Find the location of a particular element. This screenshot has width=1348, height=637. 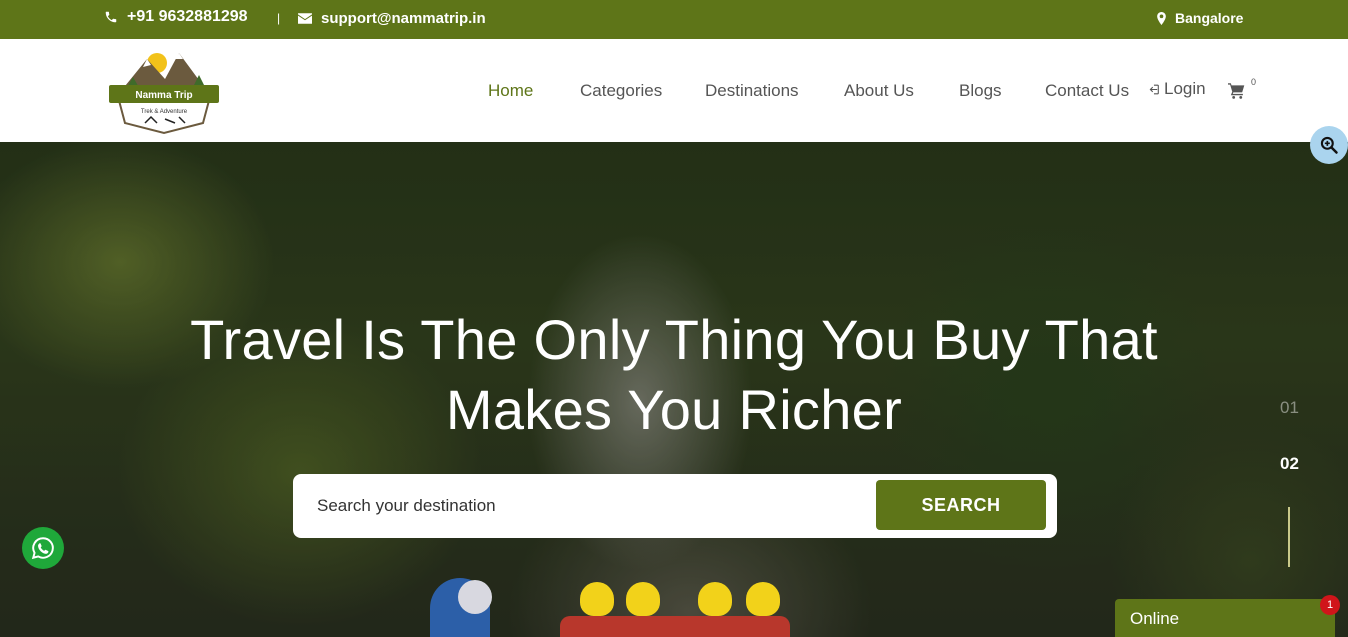

zoom-accessibility-button is located at coordinates (1329, 145).